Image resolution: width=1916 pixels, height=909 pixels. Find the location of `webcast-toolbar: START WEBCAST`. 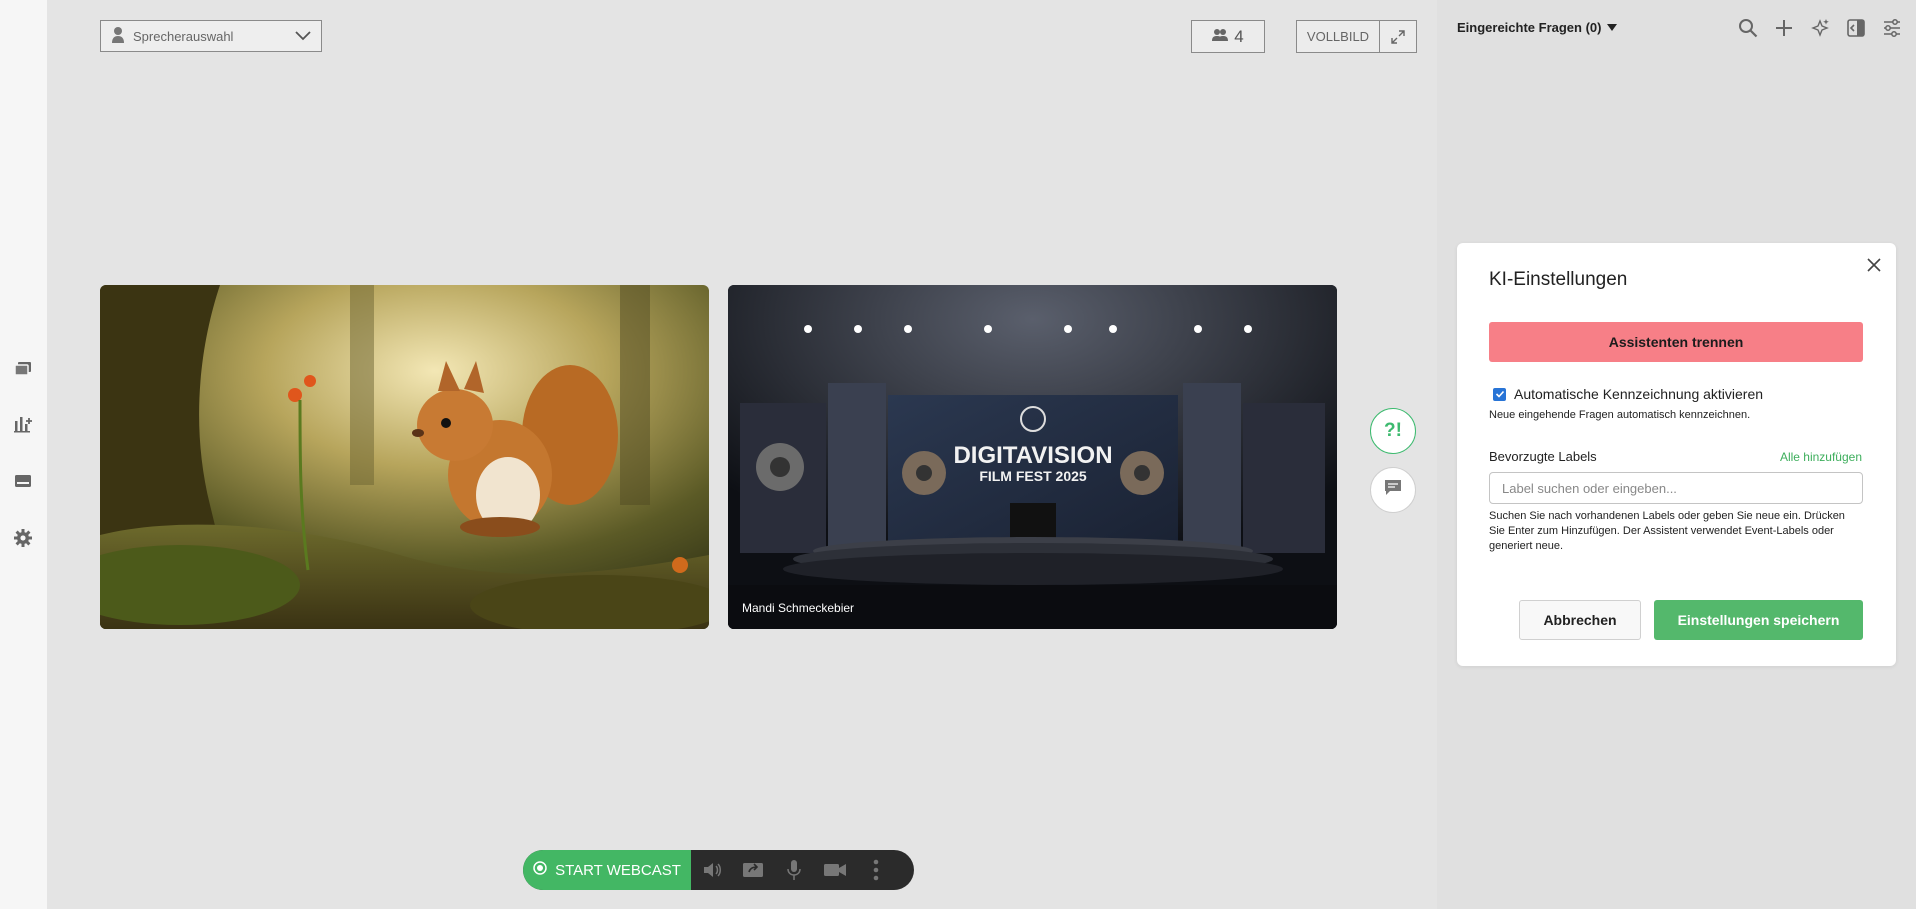

webcast-toolbar: START WEBCAST is located at coordinates (718, 870).